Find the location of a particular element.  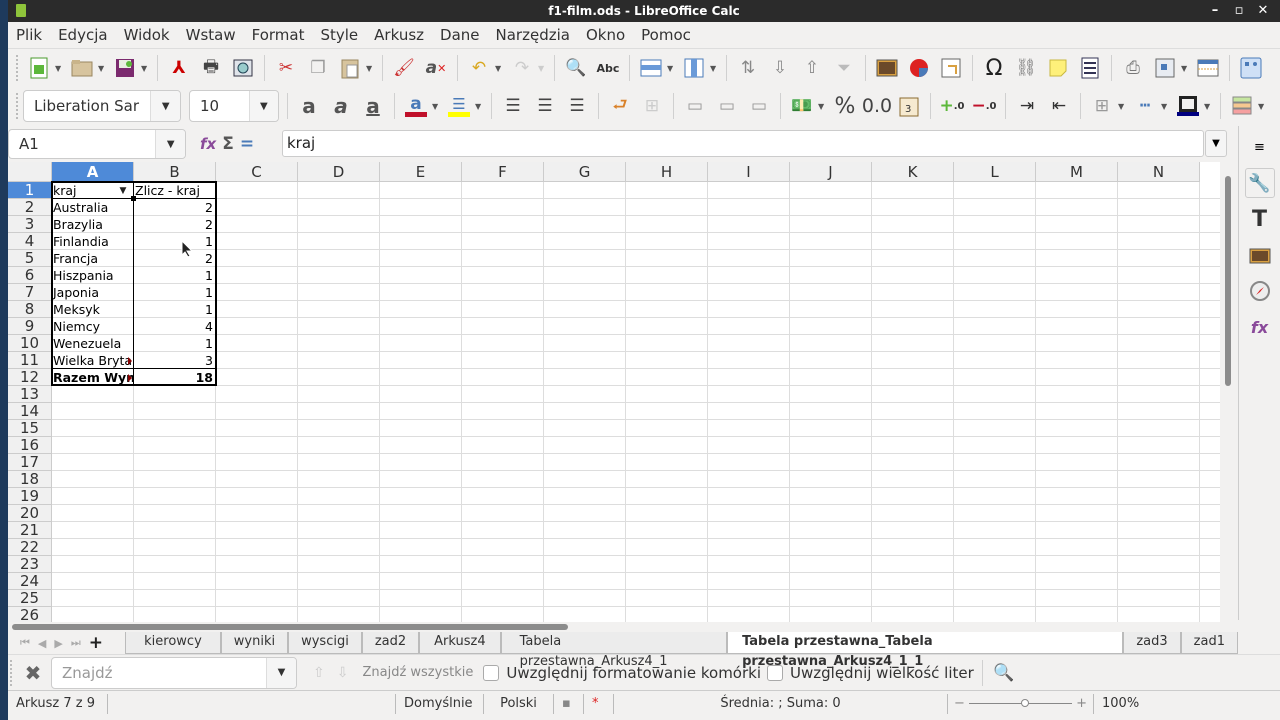

maximize-button: ▫ is located at coordinates (1239, 11).